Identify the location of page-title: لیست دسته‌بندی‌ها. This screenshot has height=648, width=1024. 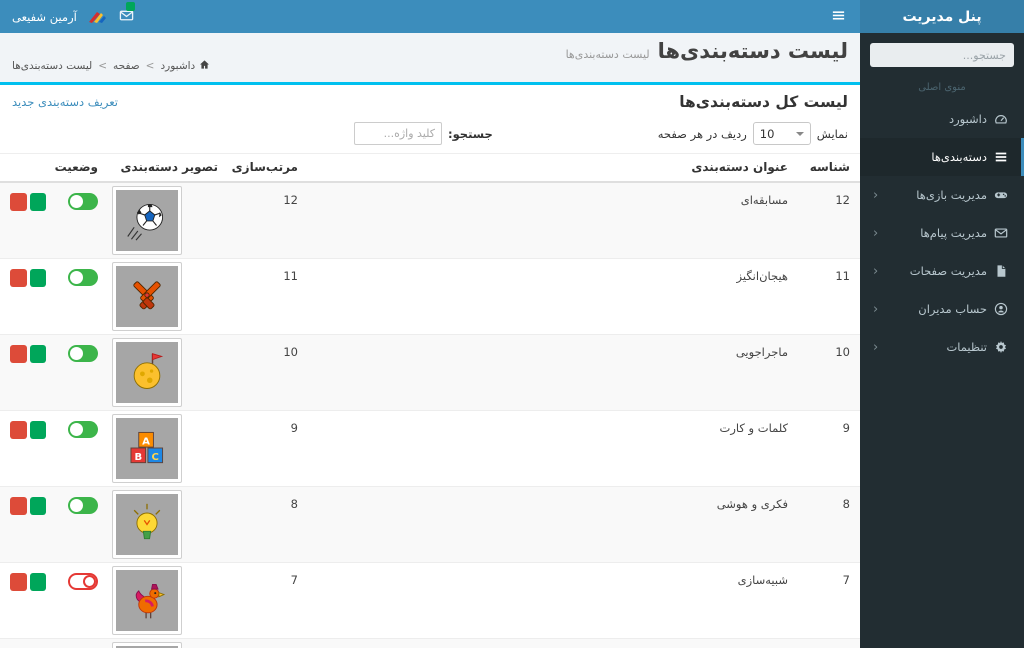
(752, 51).